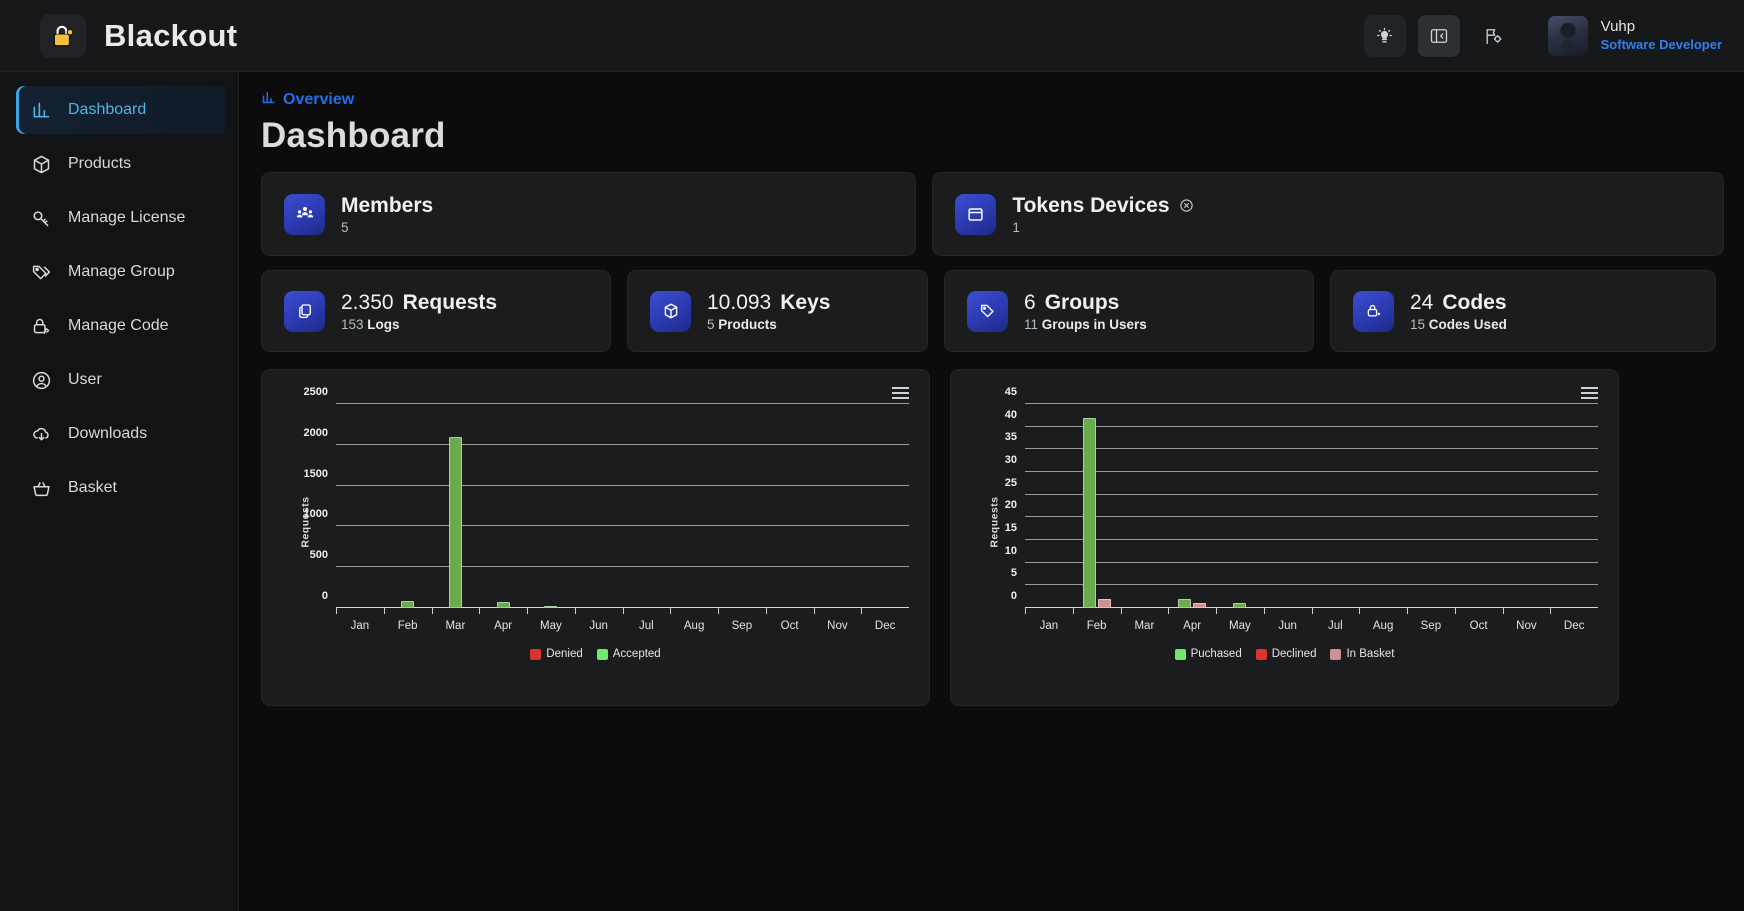 This screenshot has height=911, width=1744. Describe the element at coordinates (805, 302) in the screenshot. I see `stat-label: Keys` at that location.